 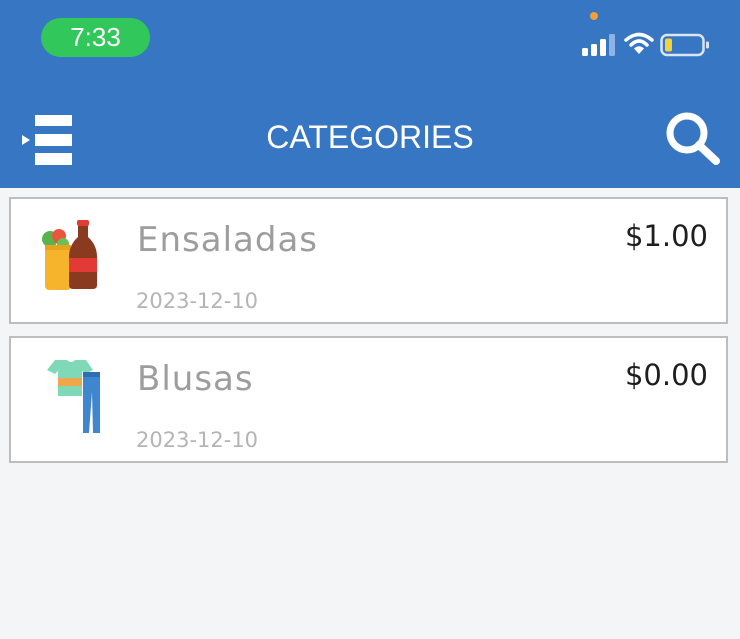 I want to click on category-name: Ensaladas, so click(x=227, y=240).